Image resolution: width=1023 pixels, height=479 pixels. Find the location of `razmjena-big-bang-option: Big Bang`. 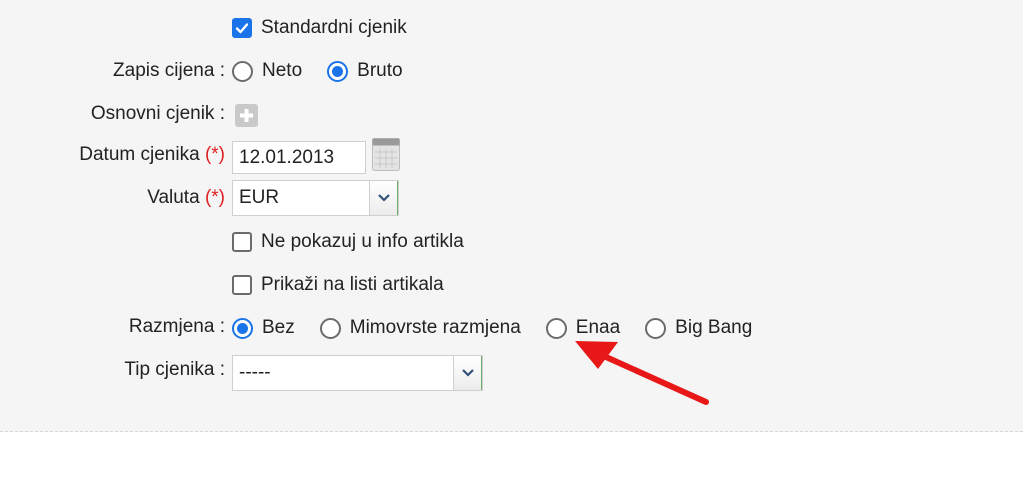

razmjena-big-bang-option: Big Bang is located at coordinates (698, 328).